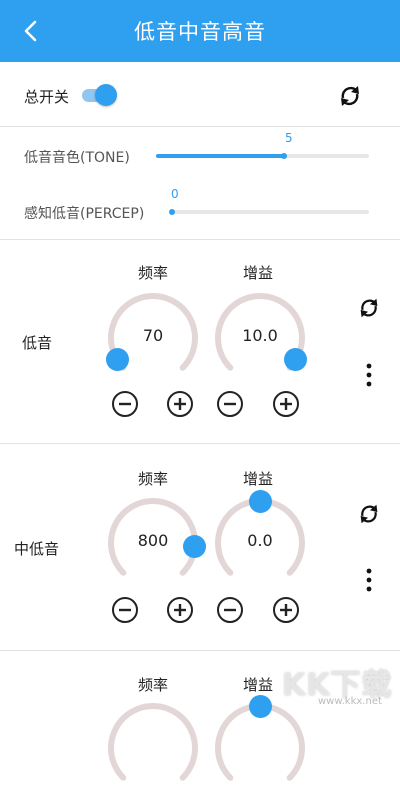 Image resolution: width=400 pixels, height=800 pixels. Describe the element at coordinates (260, 745) in the screenshot. I see `gain-dial` at that location.